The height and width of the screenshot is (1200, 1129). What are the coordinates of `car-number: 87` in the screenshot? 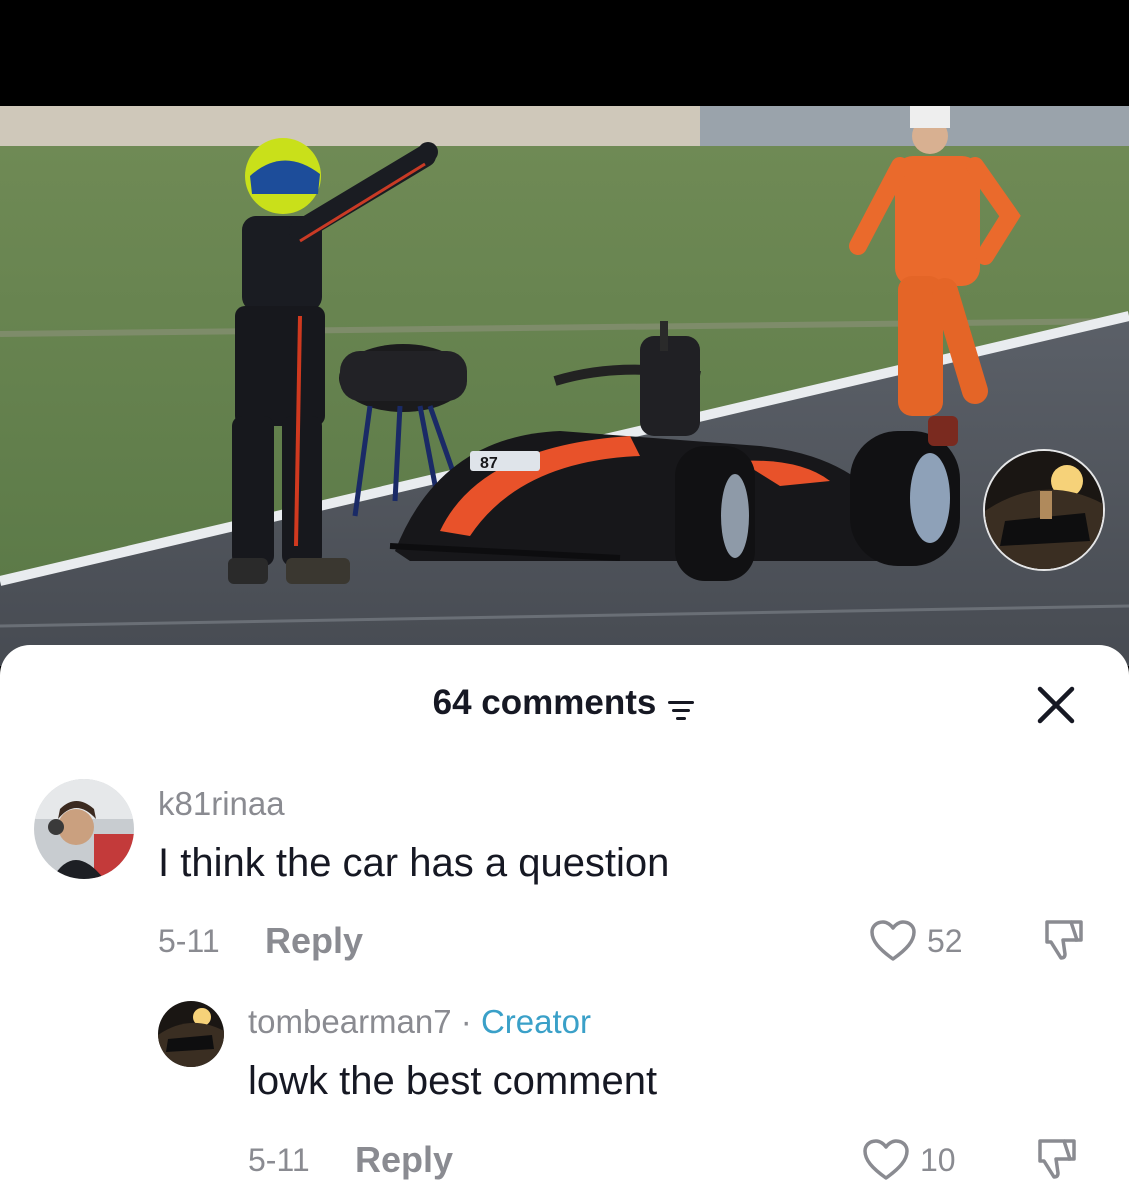 It's located at (489, 463).